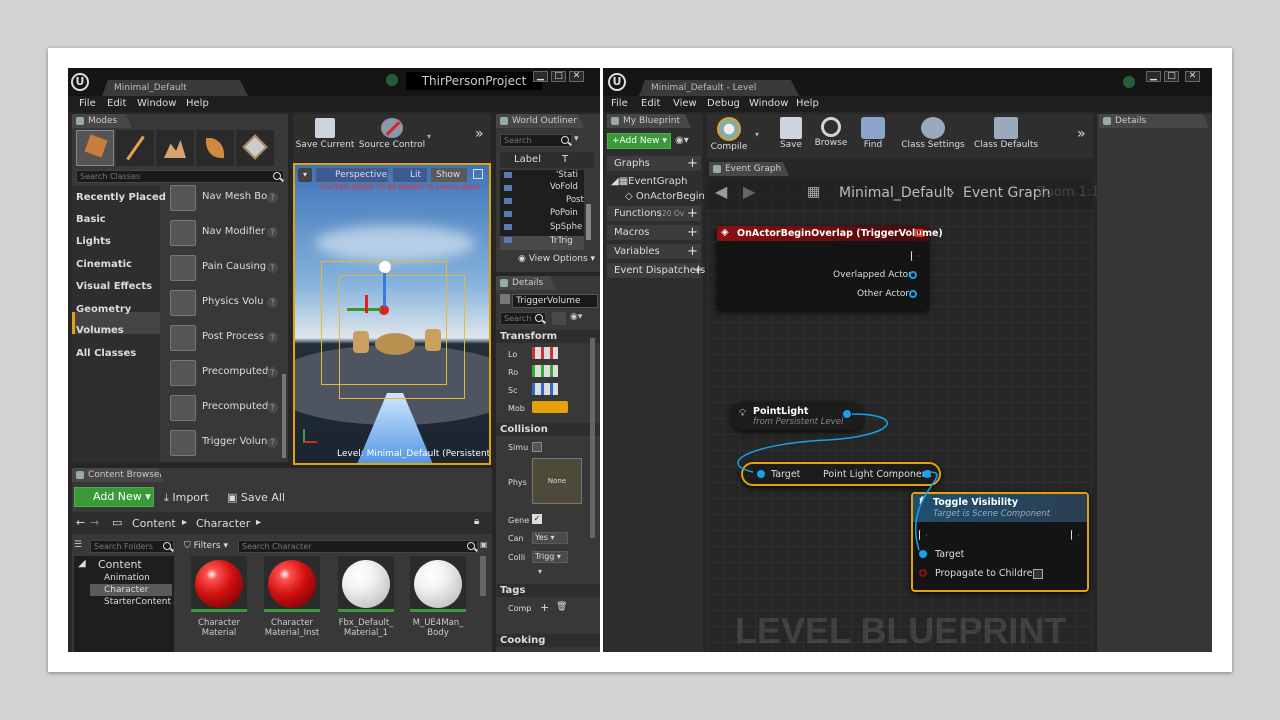  Describe the element at coordinates (548, 590) in the screenshot. I see `tags-section: Tags` at that location.